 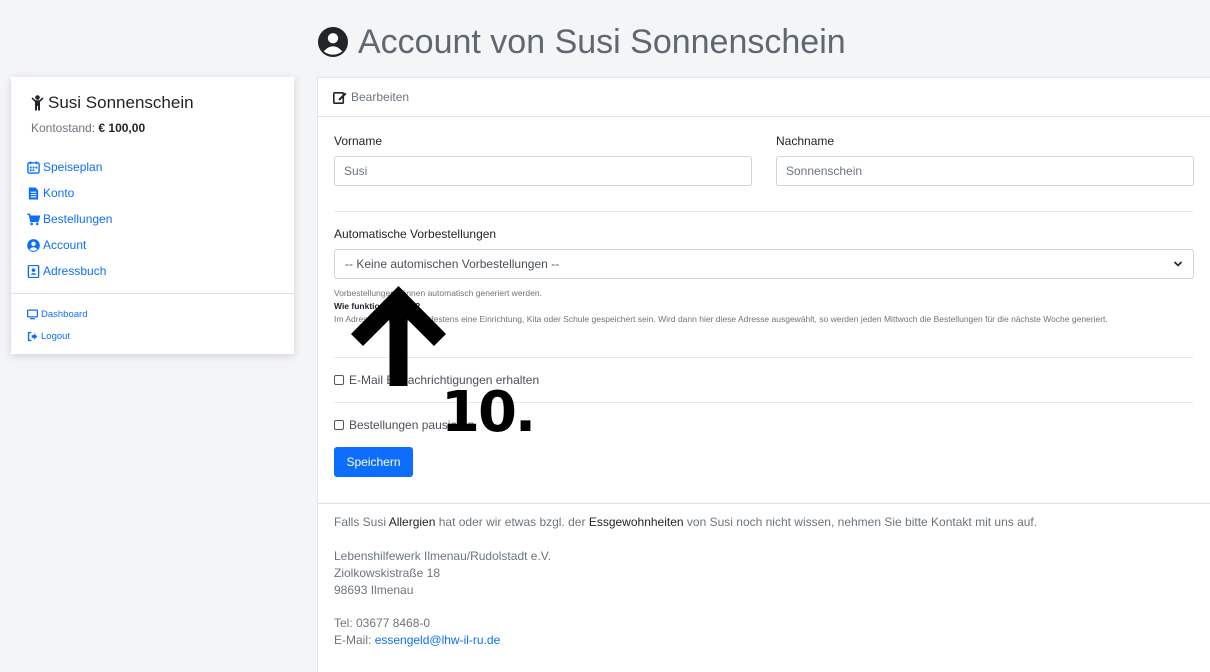 I want to click on sidebar-item-label: Logout, so click(x=56, y=336).